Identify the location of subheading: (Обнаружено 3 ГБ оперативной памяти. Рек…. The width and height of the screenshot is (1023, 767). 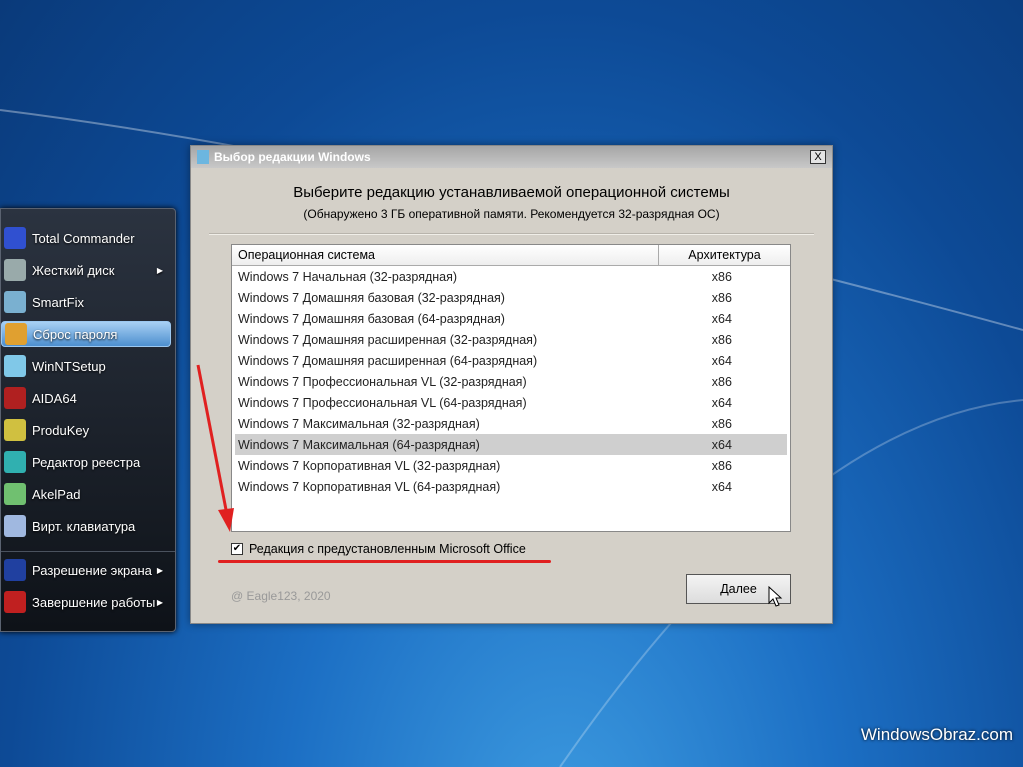
(511, 214).